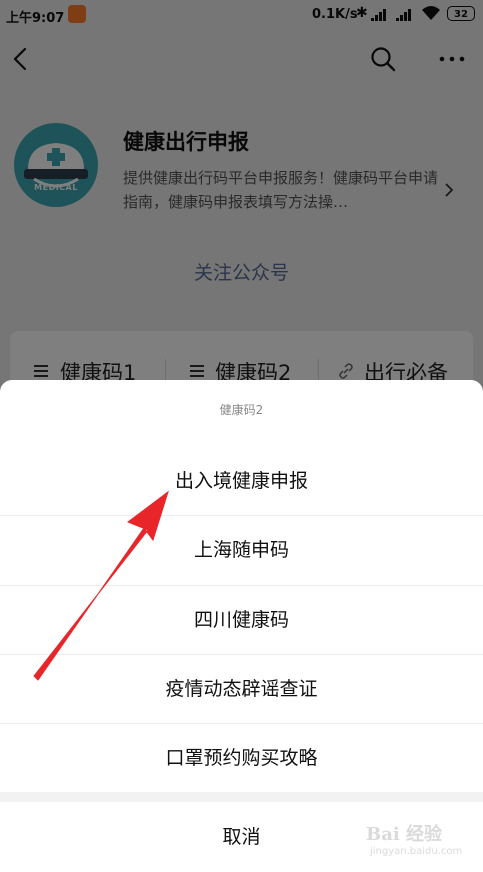 Image resolution: width=483 pixels, height=872 pixels. Describe the element at coordinates (404, 834) in the screenshot. I see `watermark-brand: Bai 经验` at that location.